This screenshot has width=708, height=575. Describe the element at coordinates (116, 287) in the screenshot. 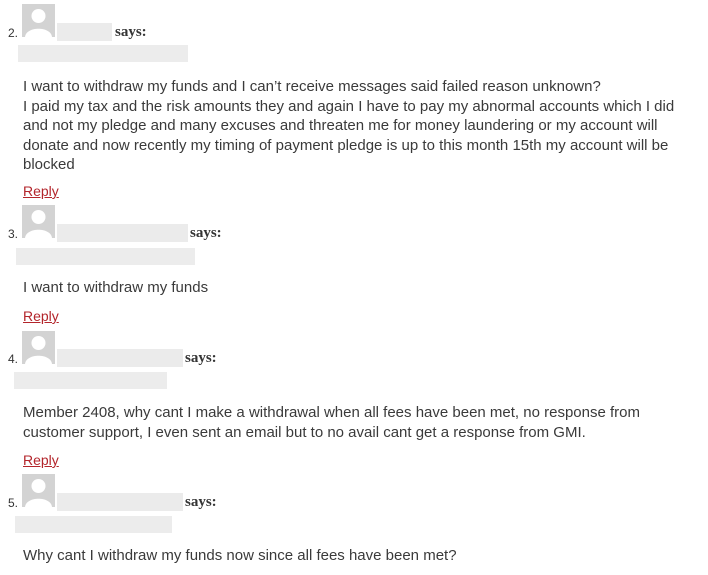

I see `comment-text: I want to withdraw my funds` at that location.